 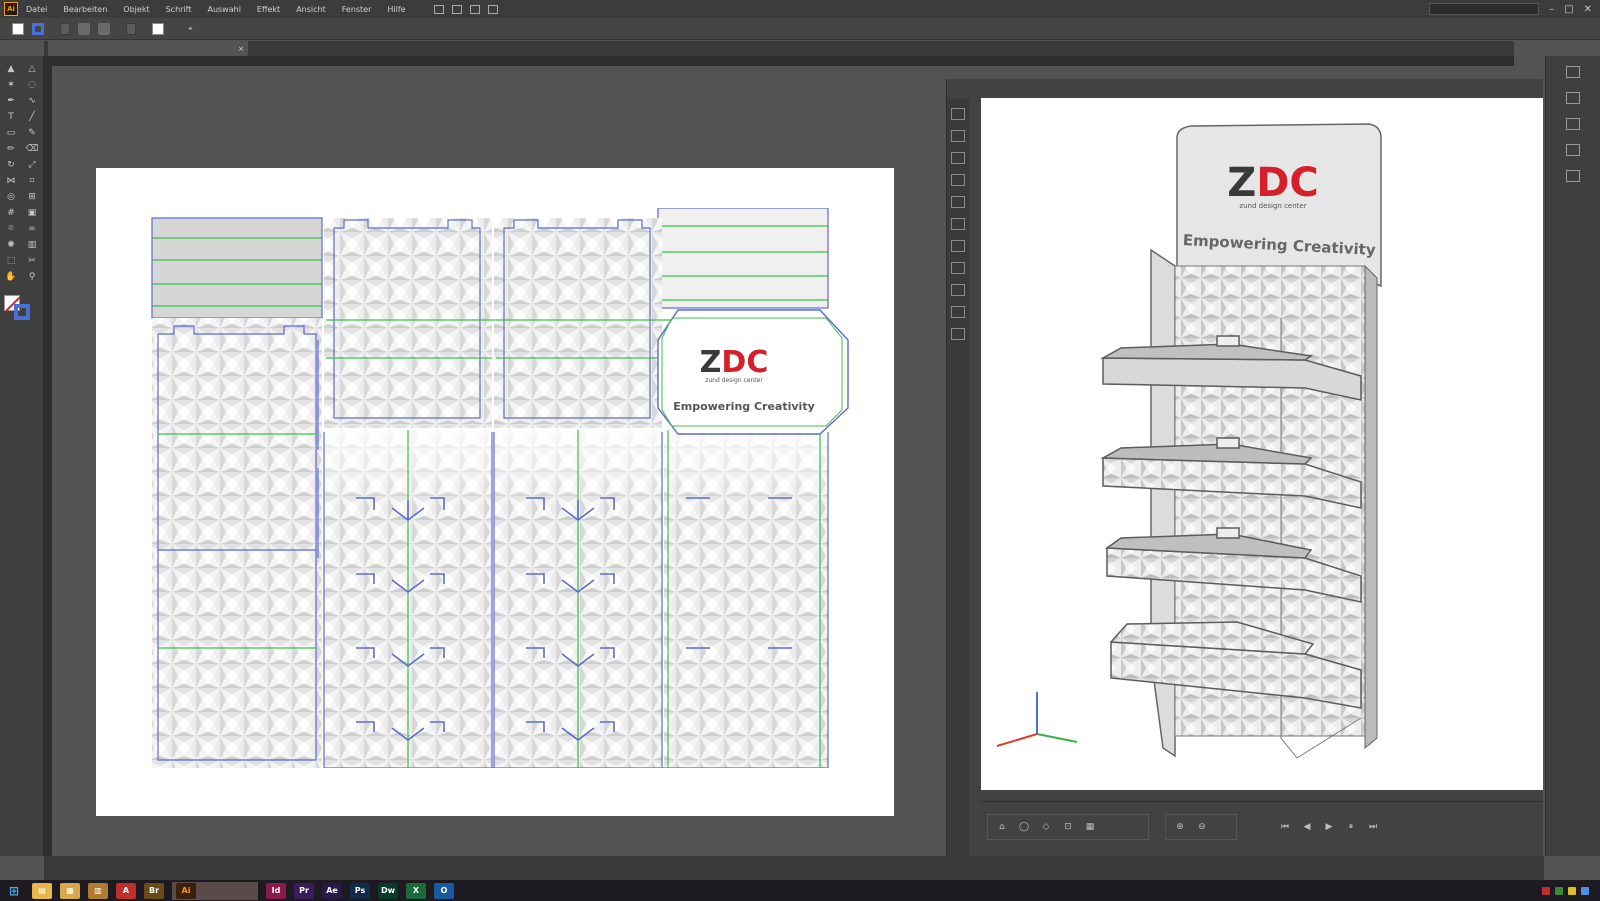 What do you see at coordinates (65, 28) in the screenshot?
I see `stroke-weight-field` at bounding box center [65, 28].